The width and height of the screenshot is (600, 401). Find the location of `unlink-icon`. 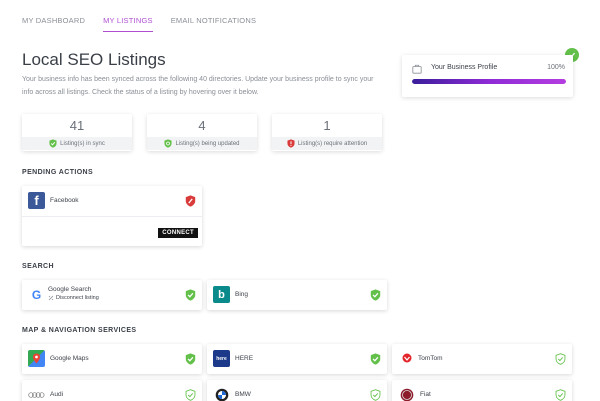

unlink-icon is located at coordinates (51, 298).